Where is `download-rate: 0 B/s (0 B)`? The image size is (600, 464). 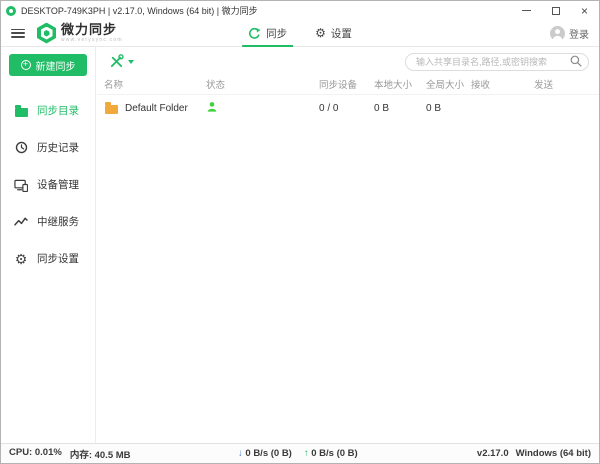
download-rate: 0 B/s (0 B) is located at coordinates (268, 453).